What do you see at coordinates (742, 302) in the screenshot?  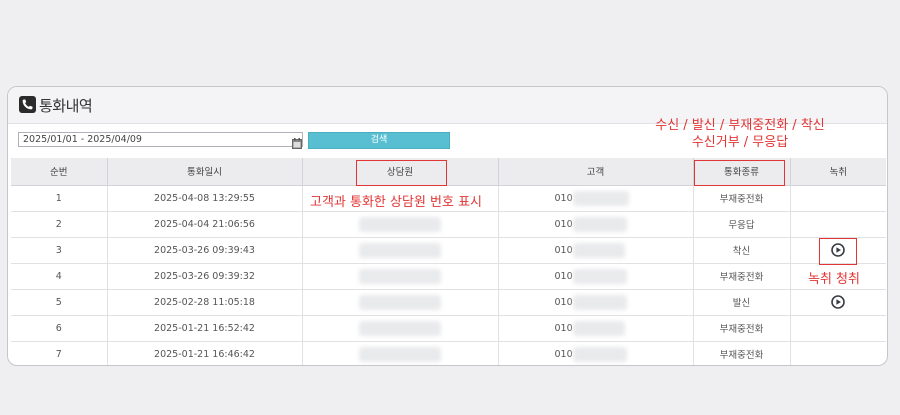 I see `cell-call-type: 발신` at bounding box center [742, 302].